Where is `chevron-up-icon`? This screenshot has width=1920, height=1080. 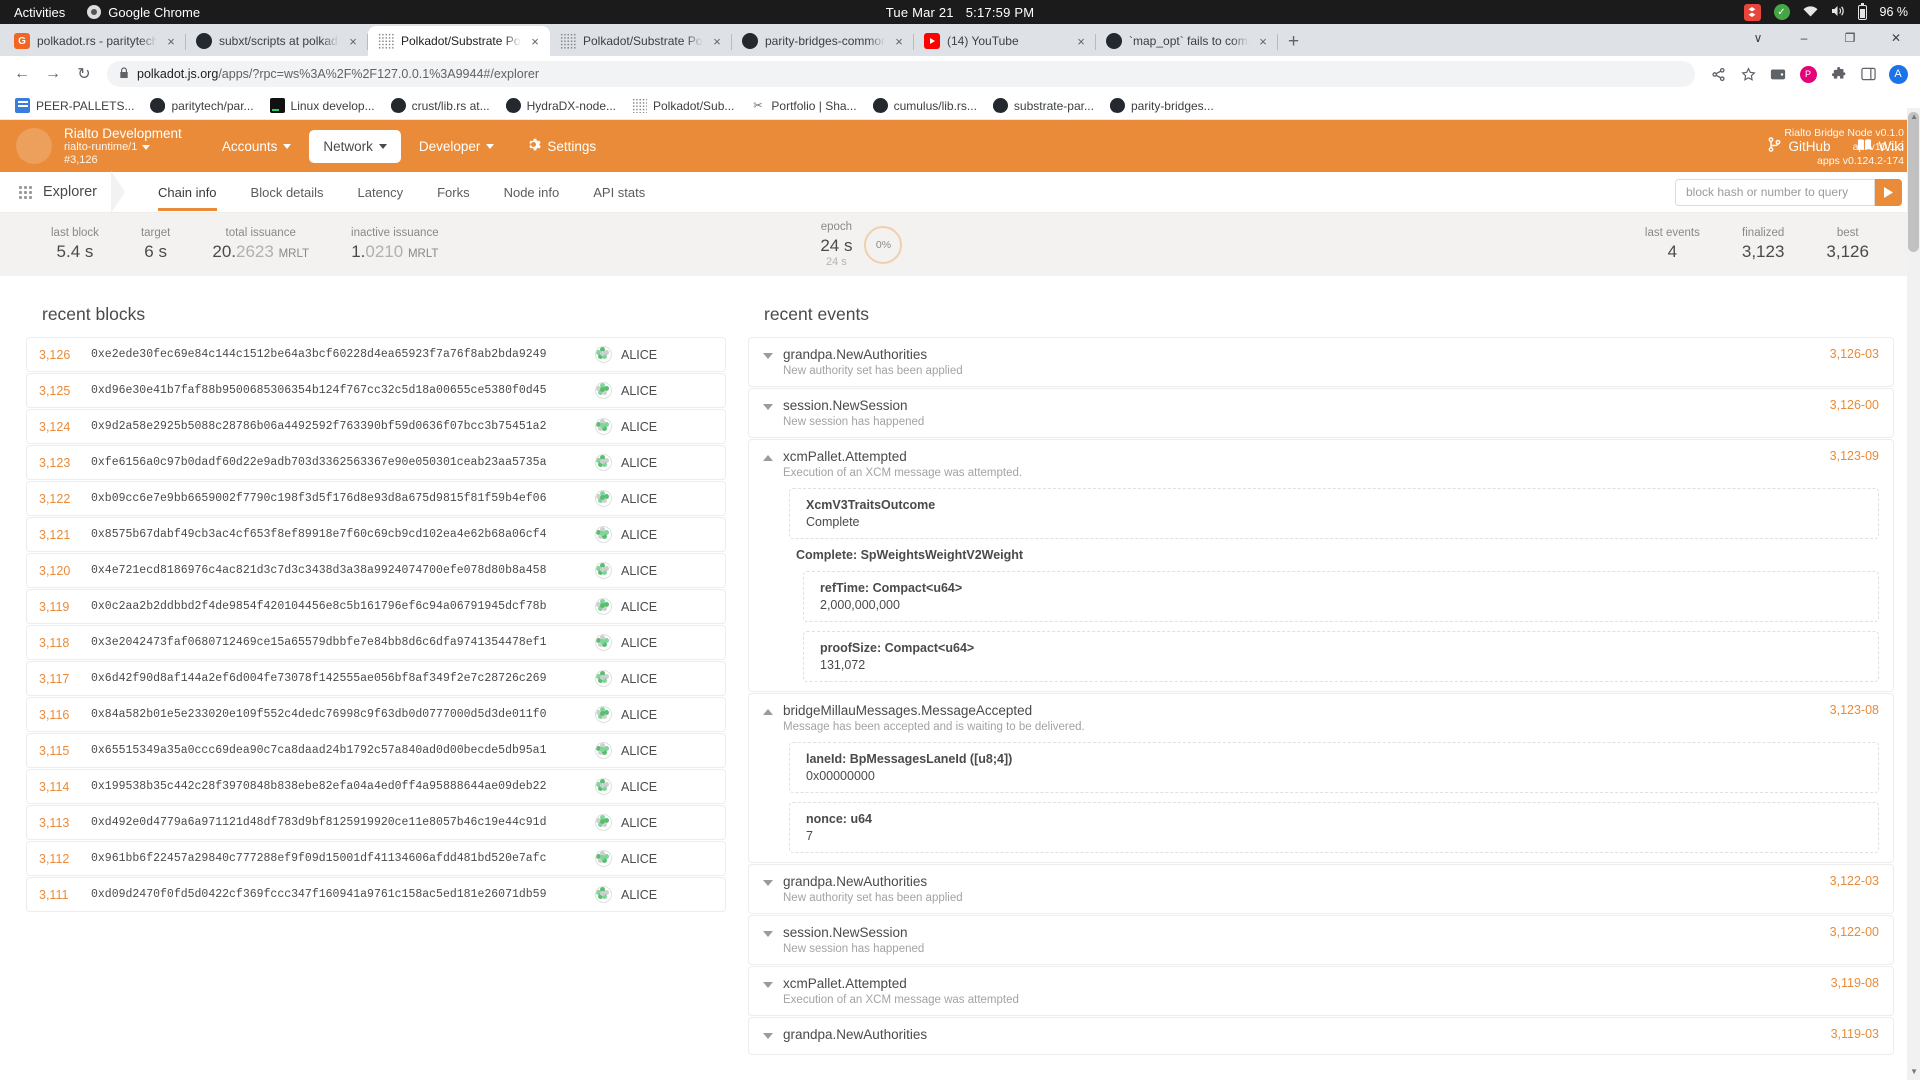
chevron-up-icon is located at coordinates (768, 458).